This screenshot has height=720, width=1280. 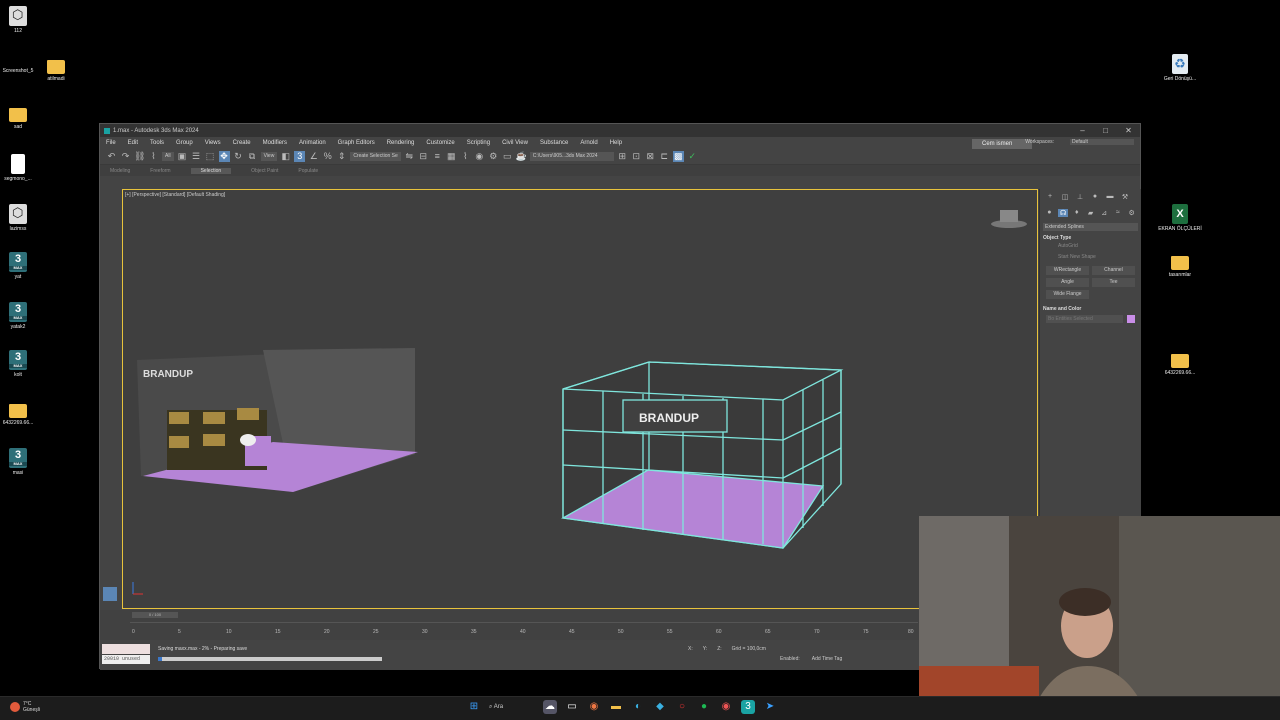 I want to click on object-name-field: Bo Entities Selected, so click(x=1084, y=319).